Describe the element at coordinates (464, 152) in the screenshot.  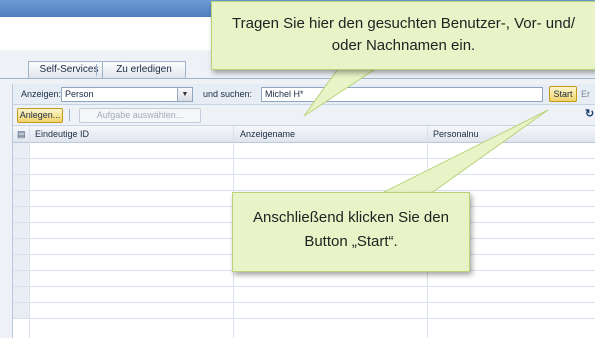
I see `callout-pointer-start` at that location.